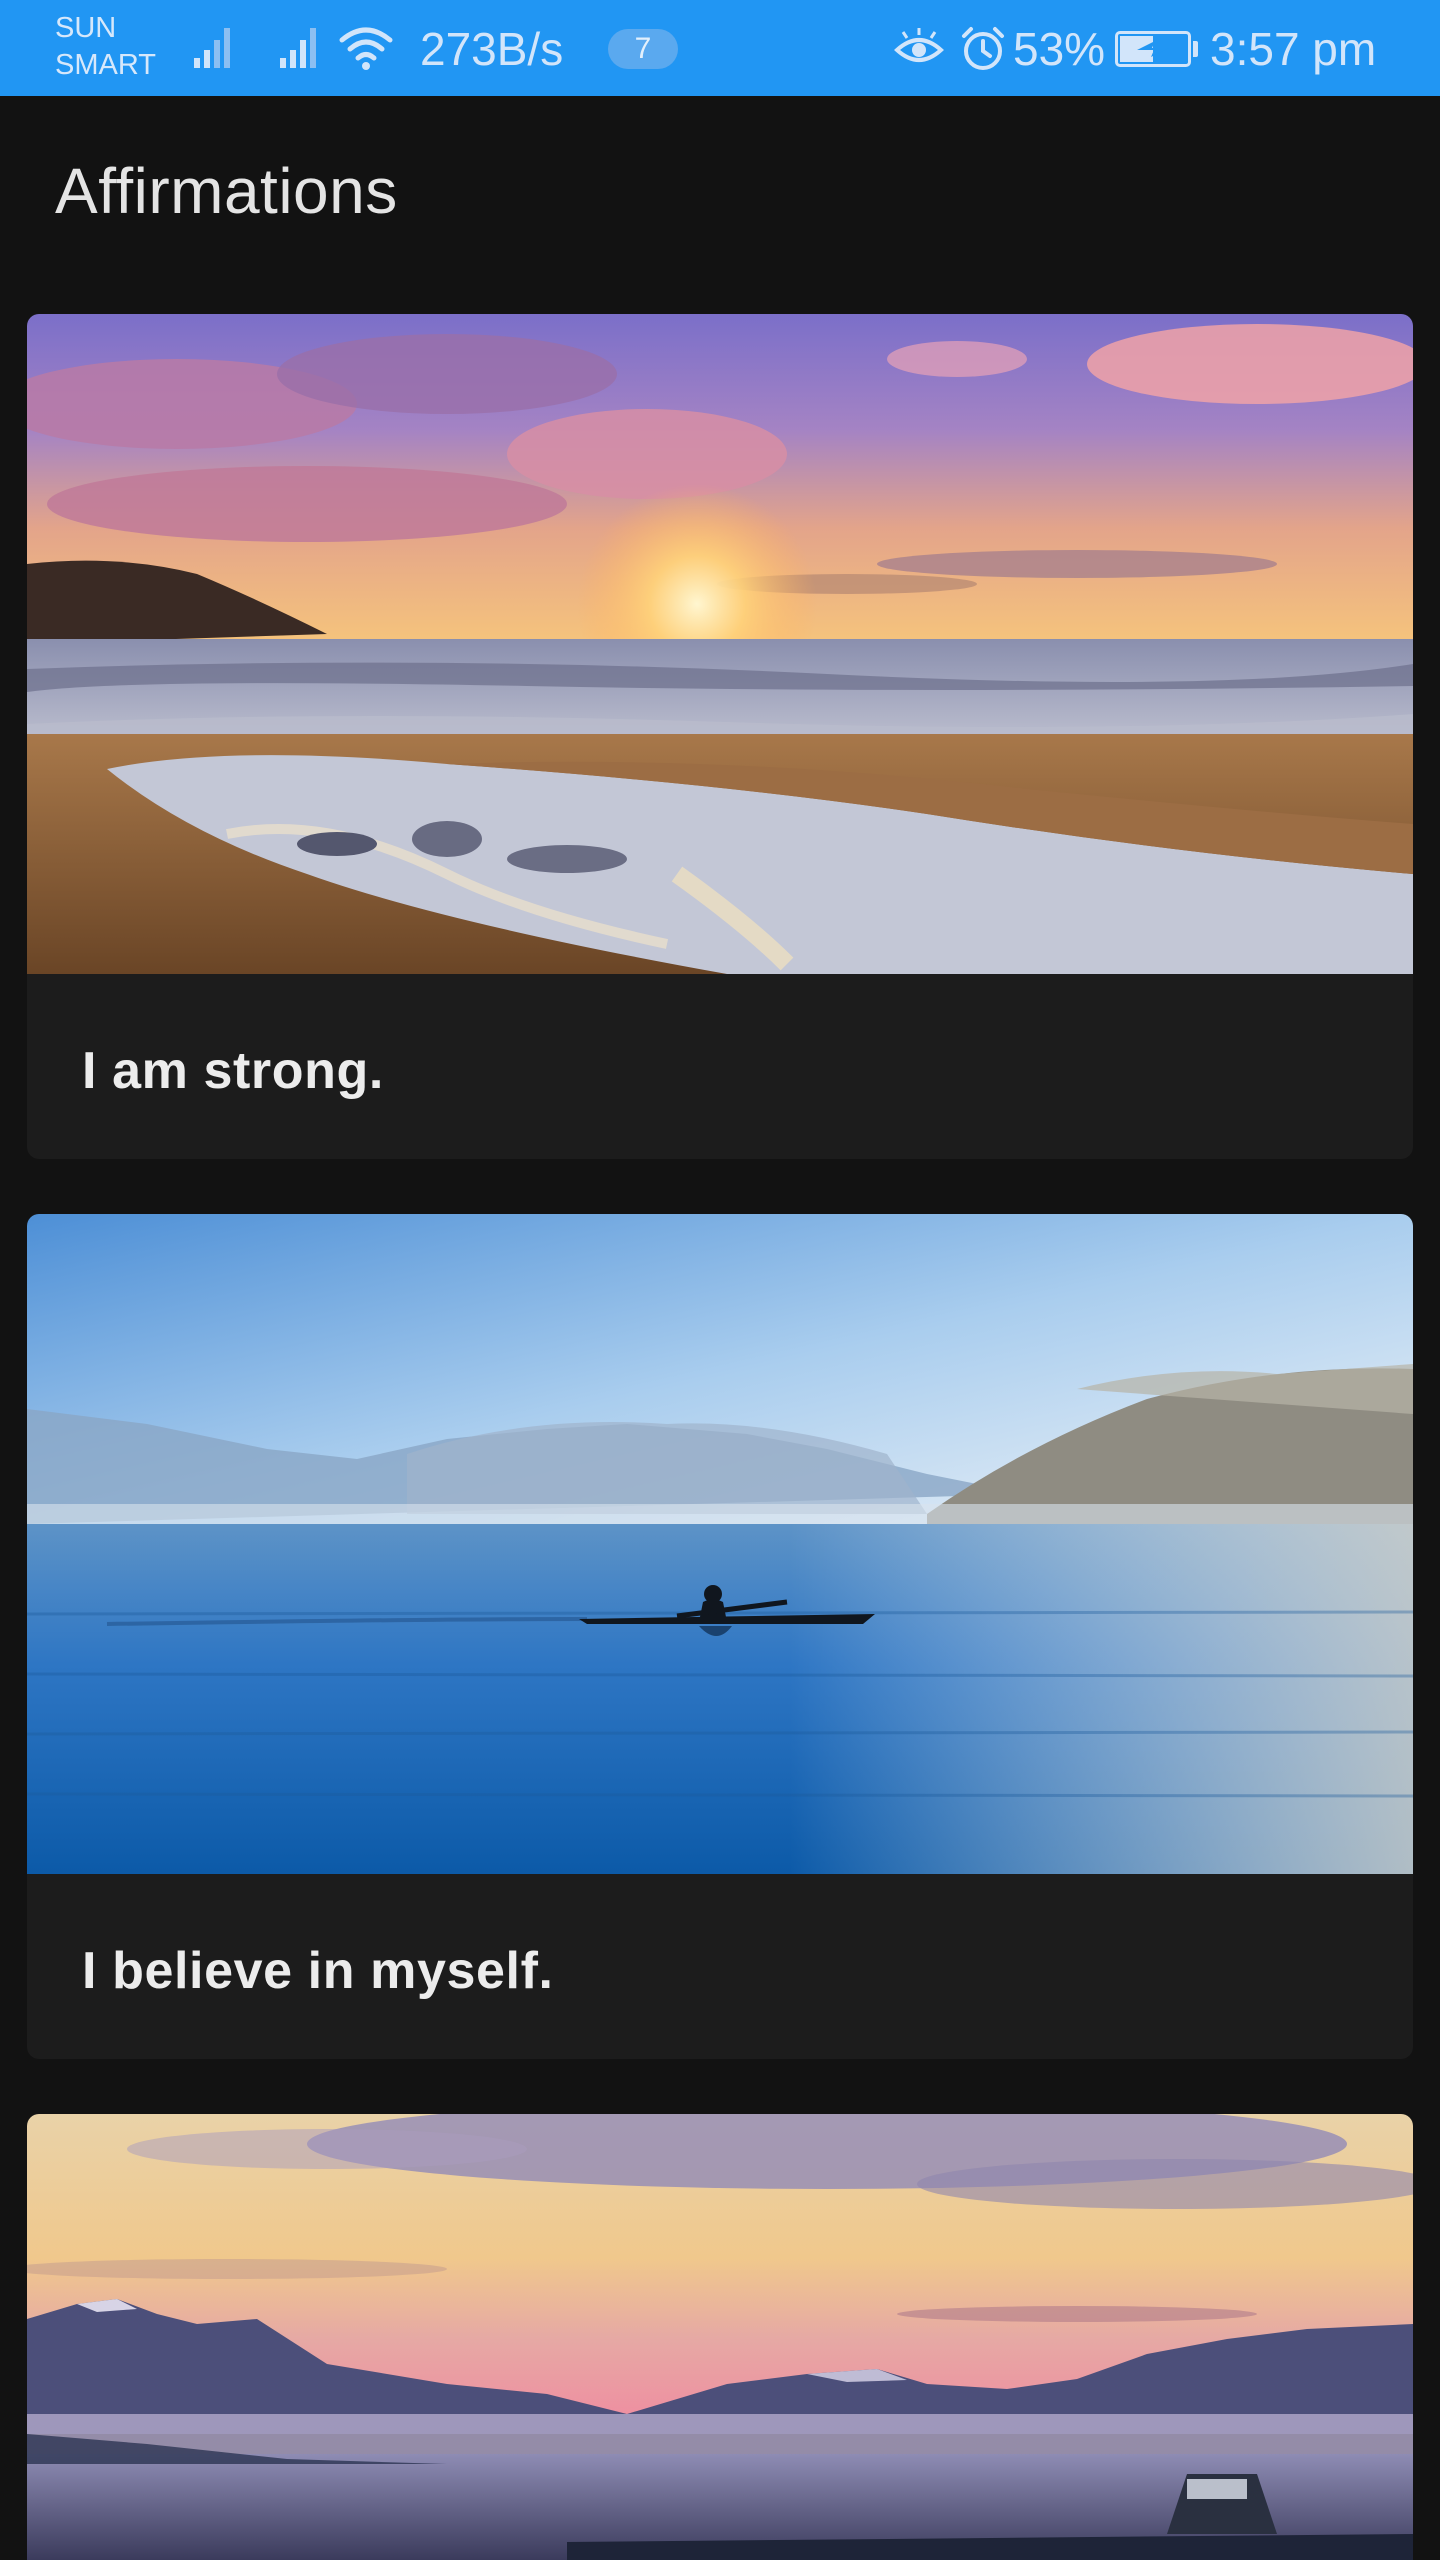 The height and width of the screenshot is (2560, 1440). What do you see at coordinates (226, 191) in the screenshot?
I see `page-title: Affirmations` at bounding box center [226, 191].